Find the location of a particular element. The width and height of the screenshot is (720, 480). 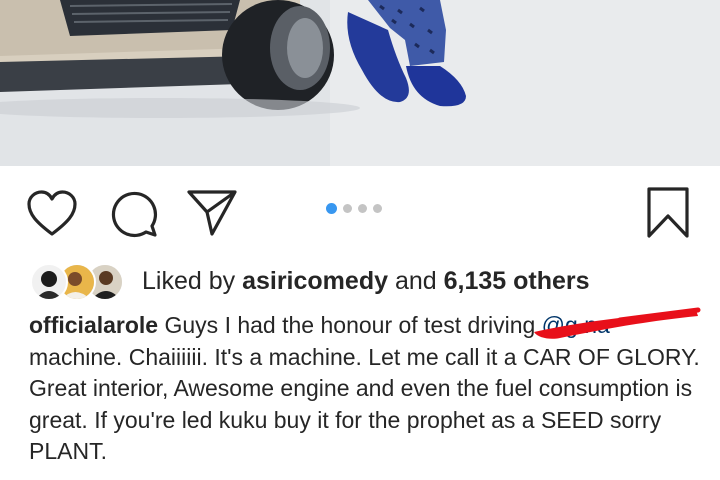

caption-text-start: Guys I had the honour of test driving is located at coordinates (350, 325).